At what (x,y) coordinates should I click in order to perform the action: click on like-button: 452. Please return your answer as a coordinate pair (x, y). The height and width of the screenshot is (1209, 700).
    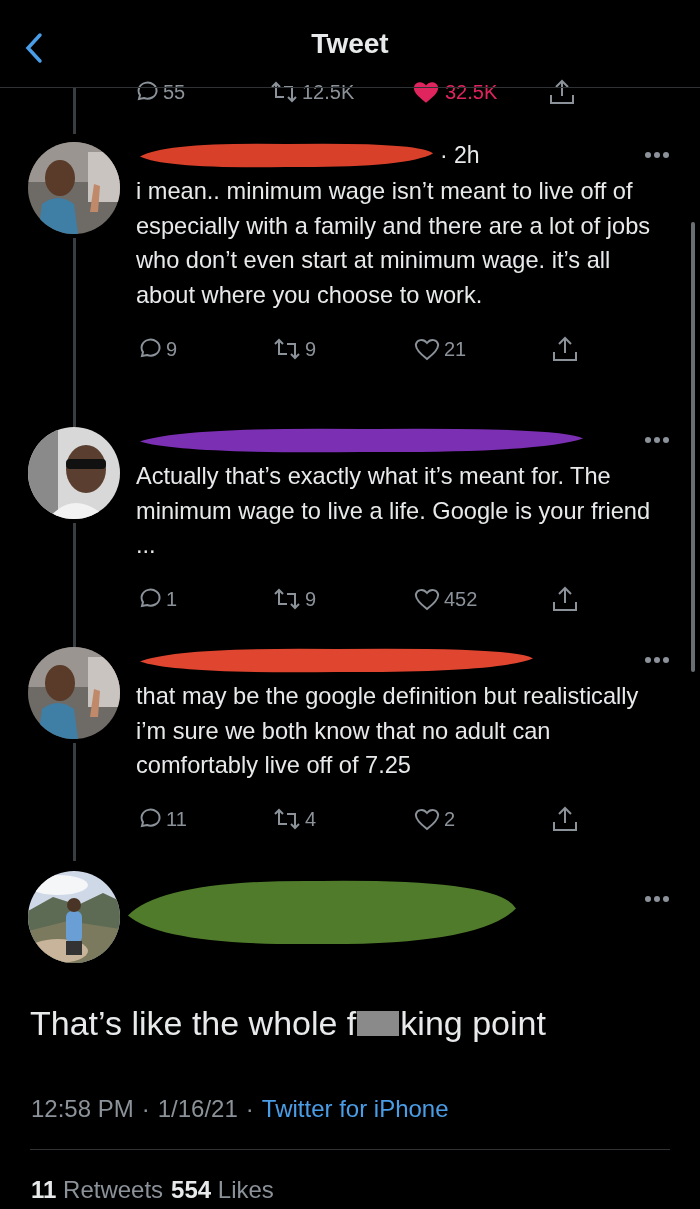
    Looking at the image, I should click on (482, 599).